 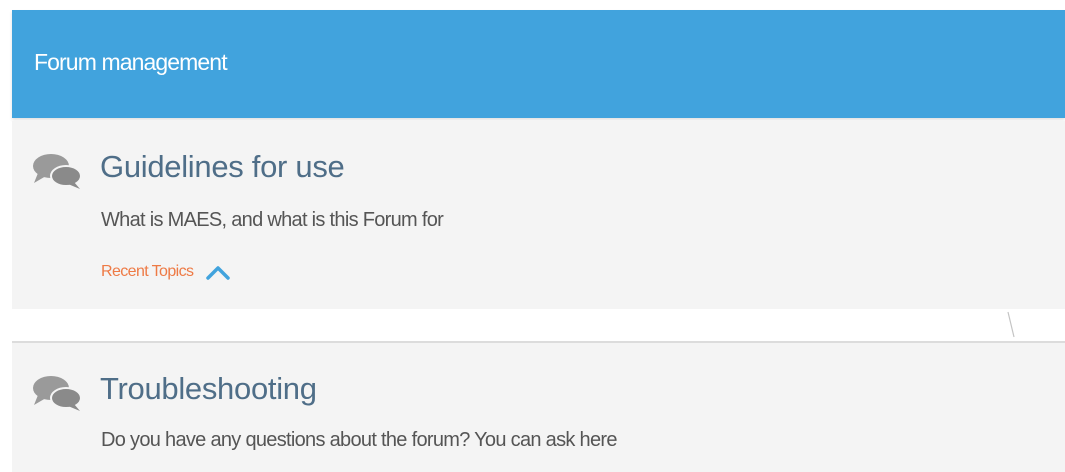 What do you see at coordinates (208, 389) in the screenshot?
I see `forum-title: Troubleshooting` at bounding box center [208, 389].